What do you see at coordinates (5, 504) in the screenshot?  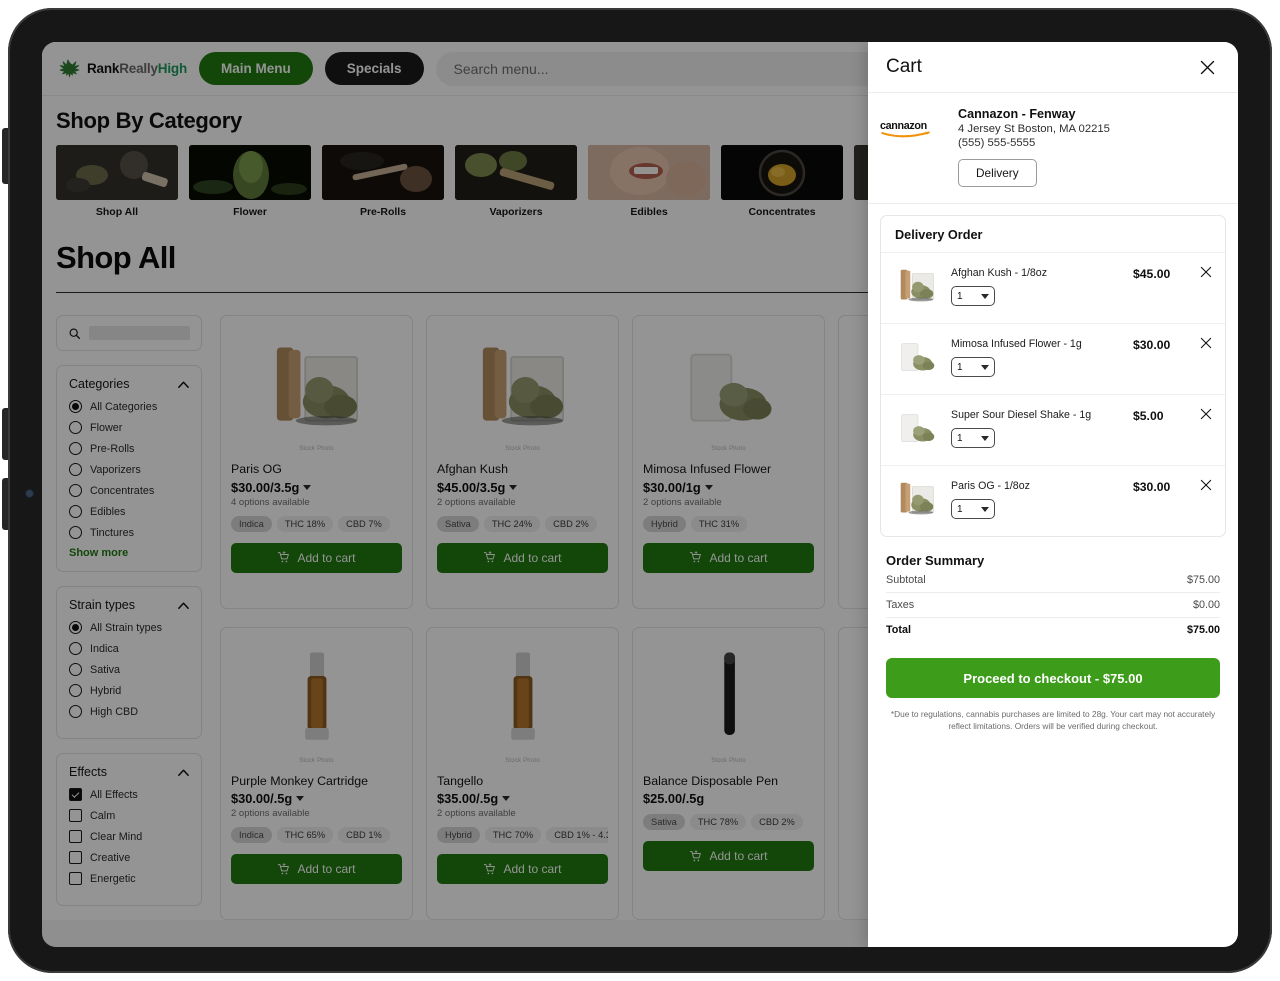 I see `volume-down-button` at bounding box center [5, 504].